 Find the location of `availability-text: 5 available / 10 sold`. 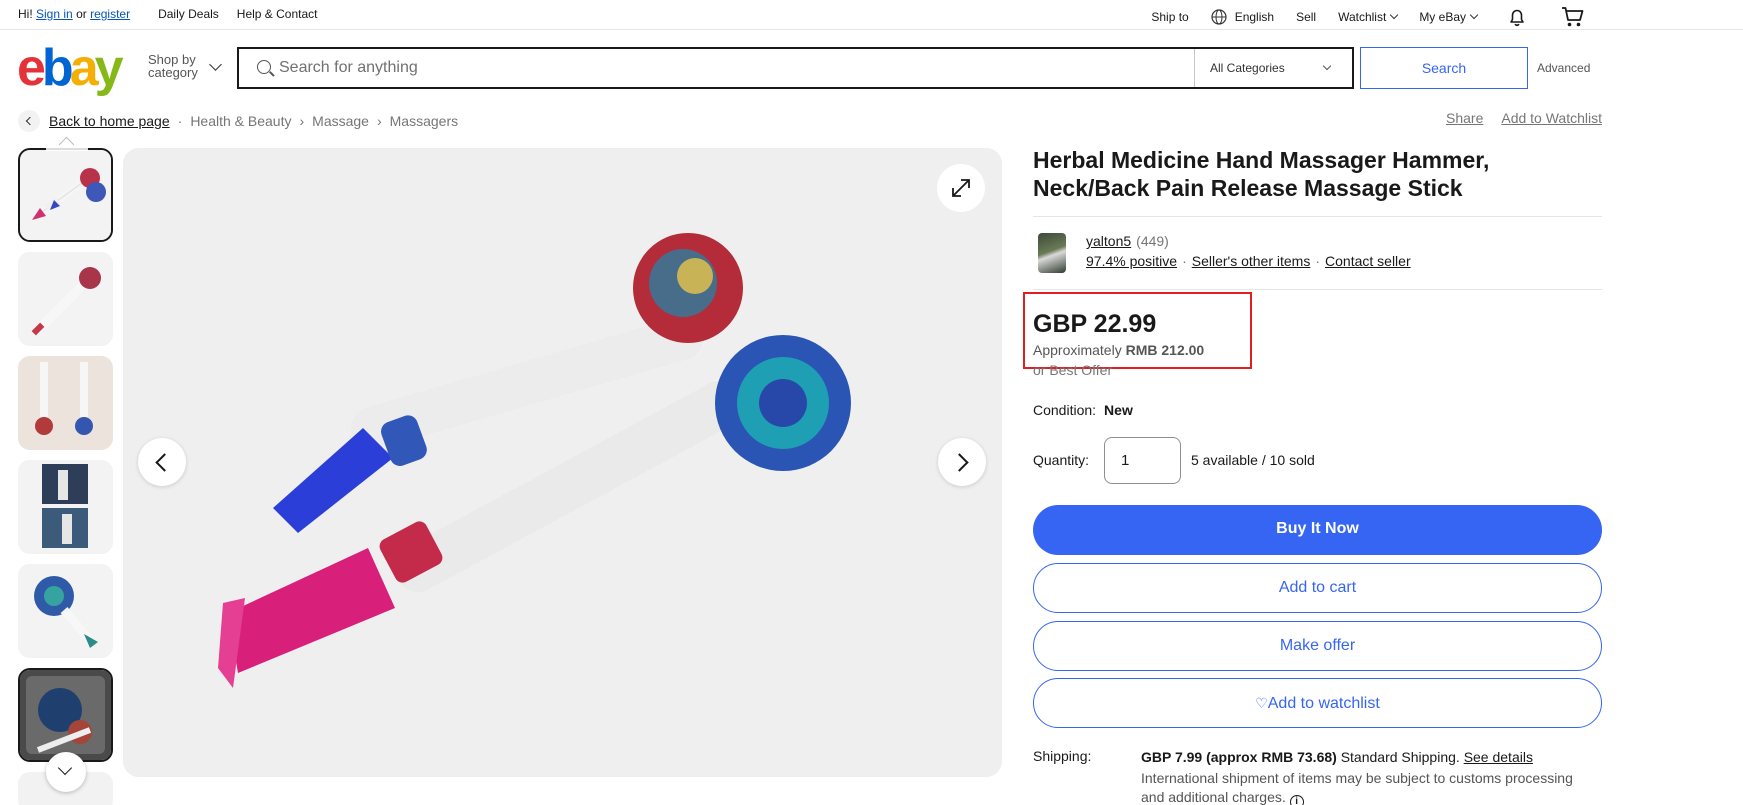

availability-text: 5 available / 10 sold is located at coordinates (1253, 460).